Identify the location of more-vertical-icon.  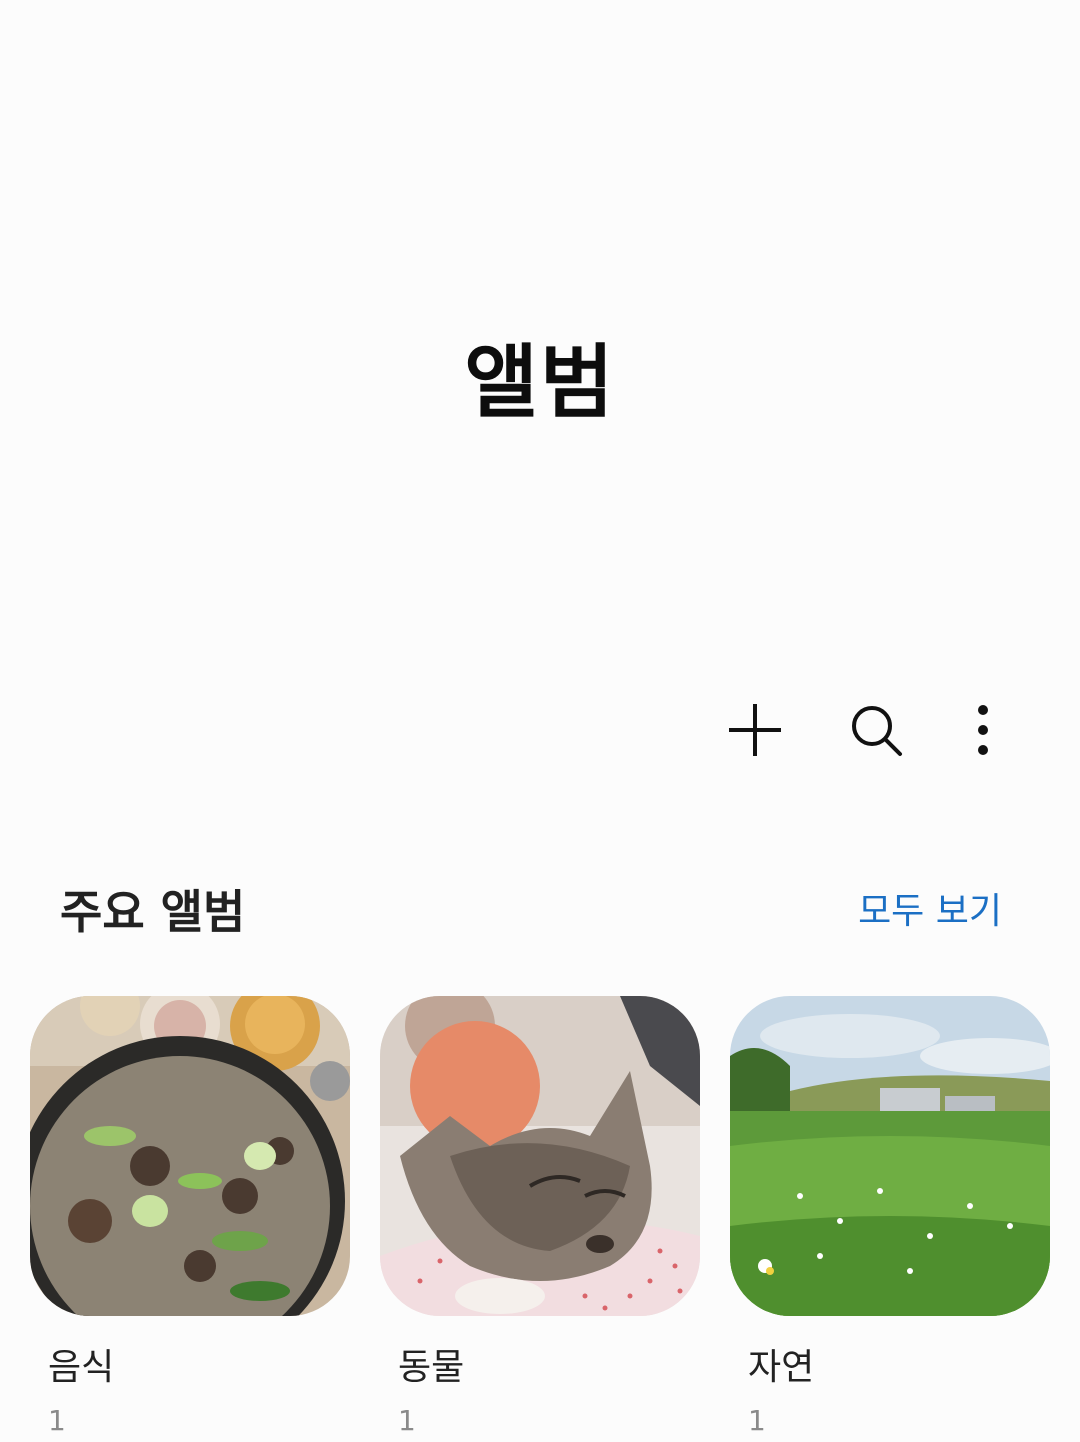
(983, 730).